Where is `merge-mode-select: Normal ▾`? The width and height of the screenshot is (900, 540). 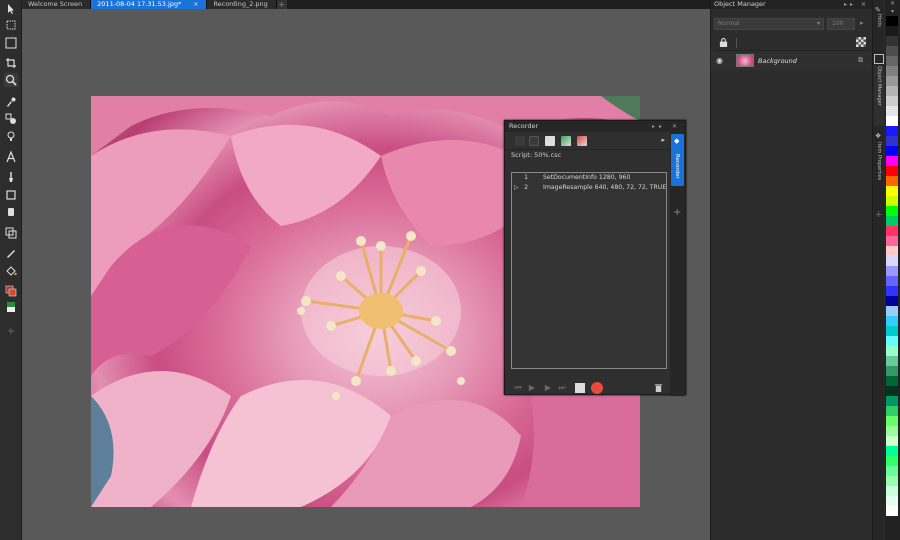
merge-mode-select: Normal ▾ is located at coordinates (769, 24).